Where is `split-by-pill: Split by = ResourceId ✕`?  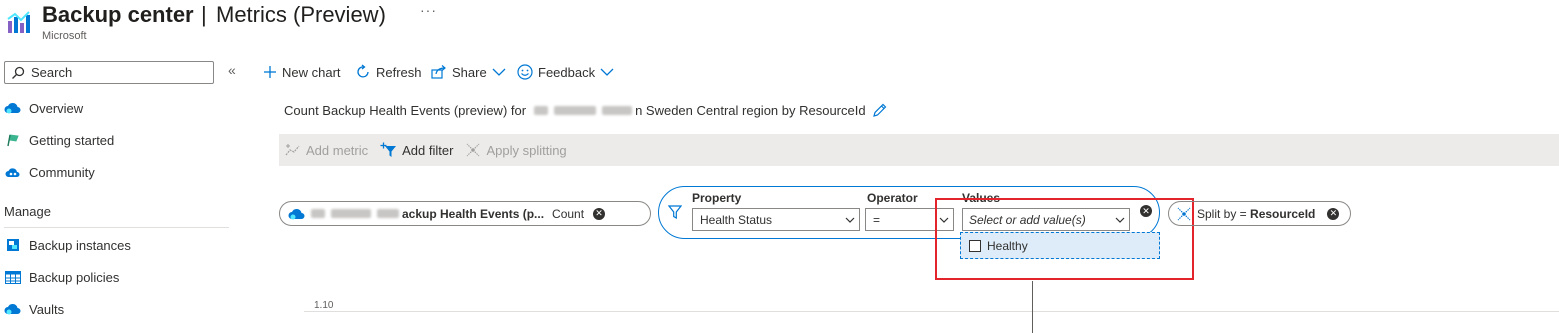
split-by-pill: Split by = ResourceId ✕ is located at coordinates (1259, 213).